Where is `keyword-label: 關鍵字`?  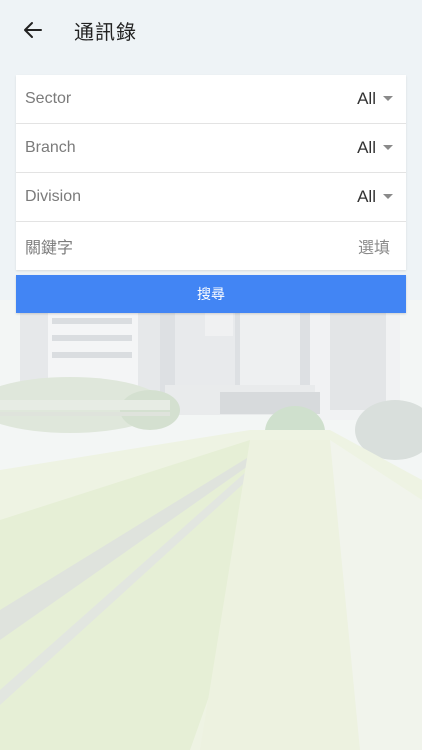 keyword-label: 關鍵字 is located at coordinates (49, 248).